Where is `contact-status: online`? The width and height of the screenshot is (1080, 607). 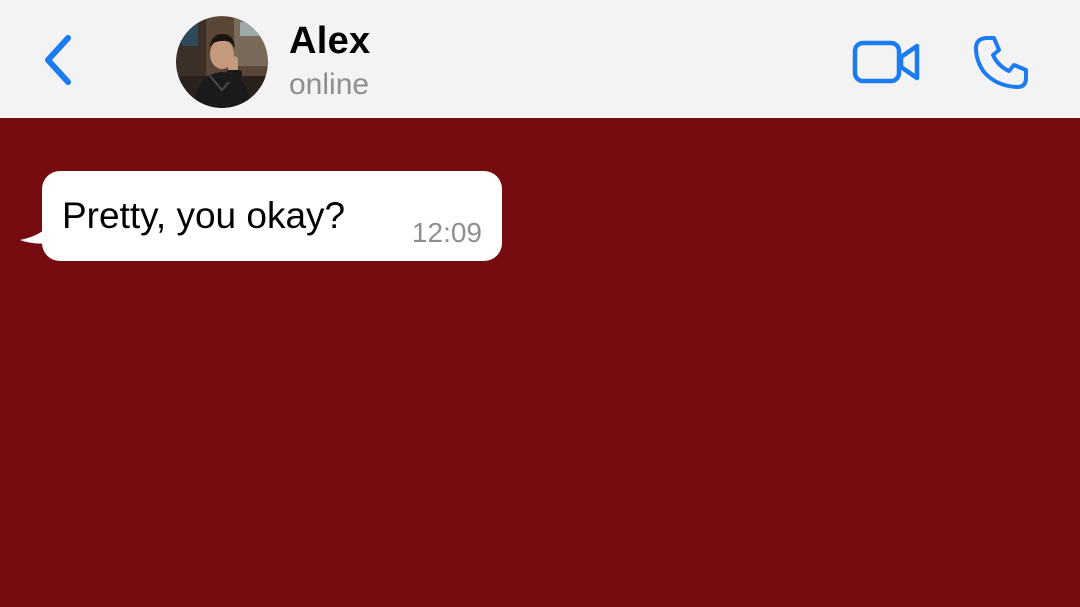
contact-status: online is located at coordinates (329, 84).